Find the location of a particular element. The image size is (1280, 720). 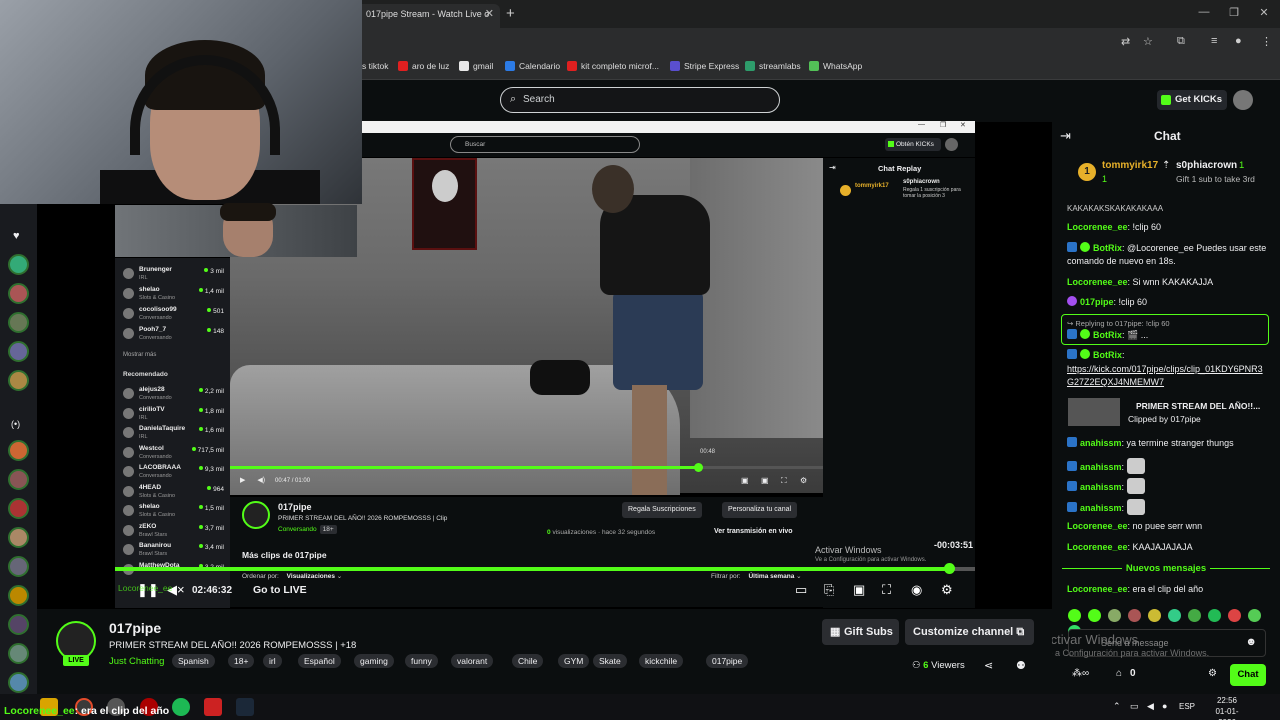

stream-category: Just Chatting is located at coordinates (136, 661).